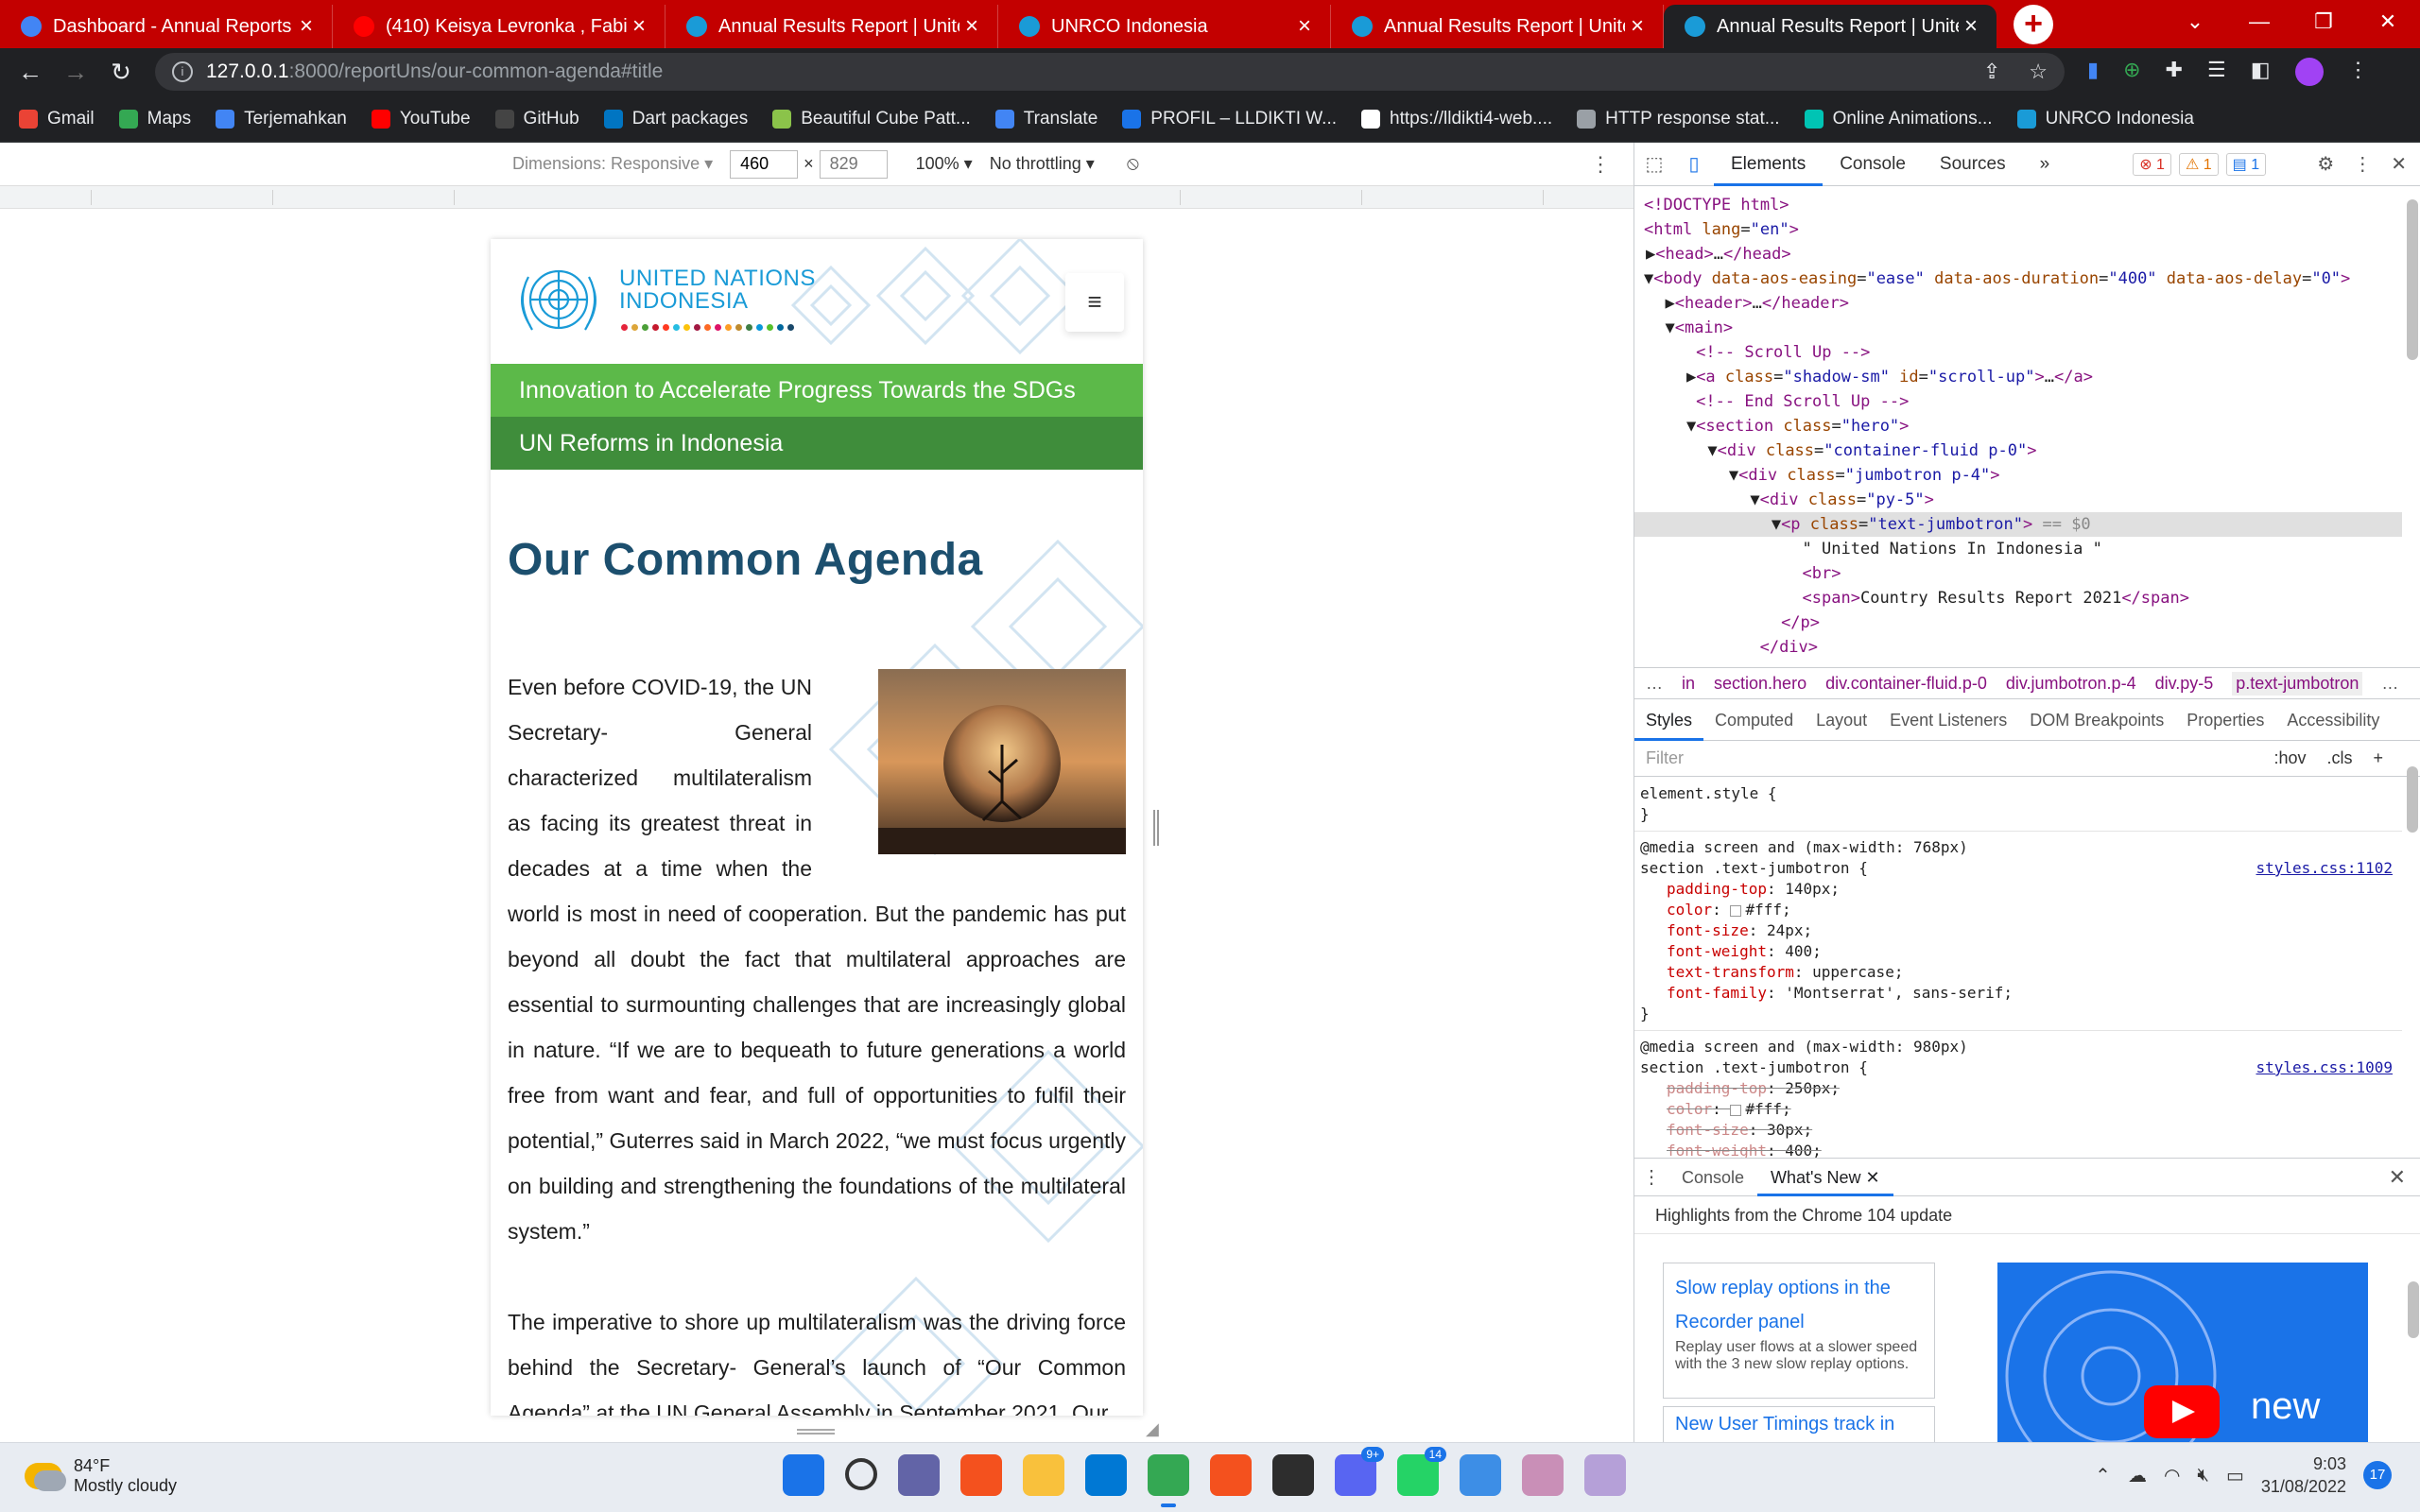 The image size is (2420, 1512). I want to click on width-input, so click(764, 164).